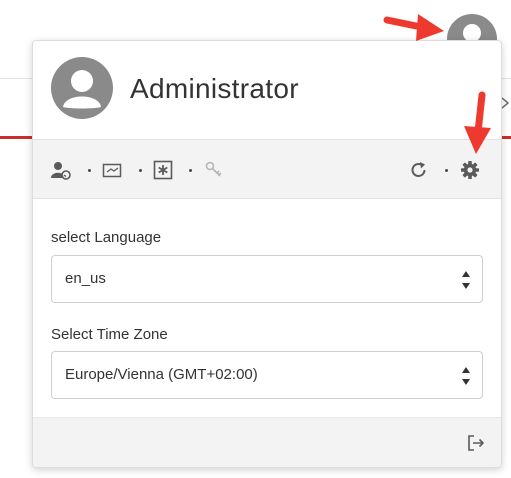 This screenshot has height=478, width=511. I want to click on language-select-value: en_us, so click(85, 278).